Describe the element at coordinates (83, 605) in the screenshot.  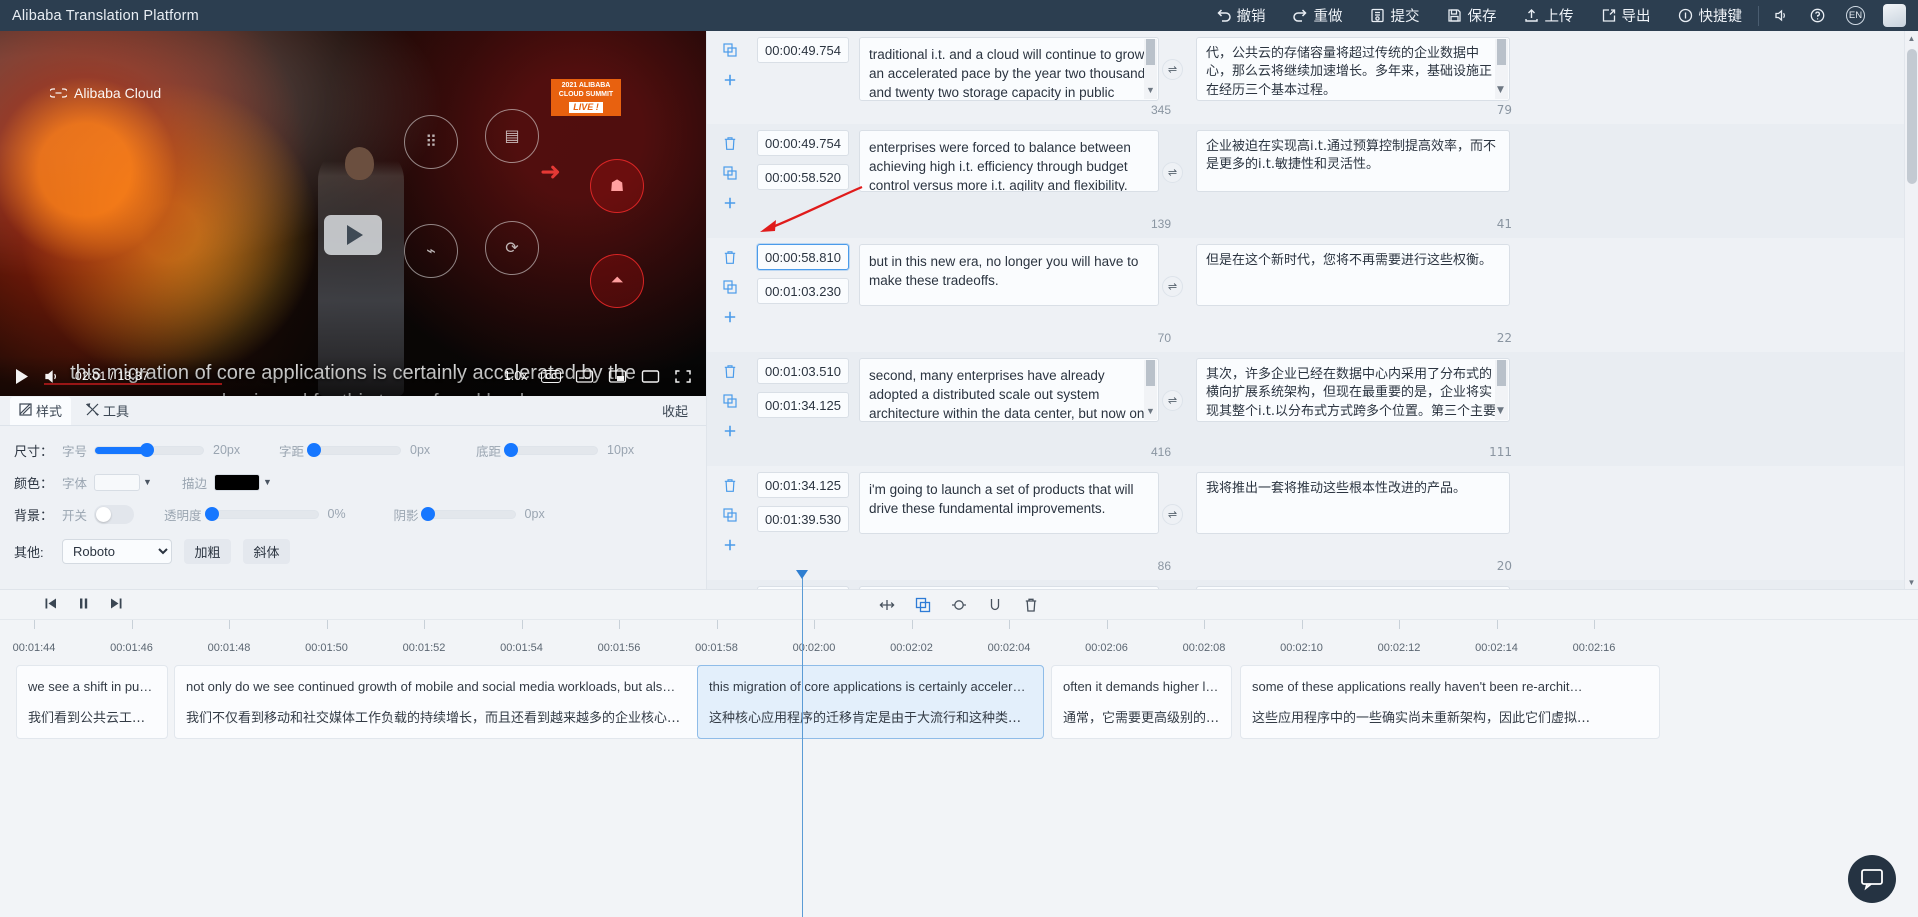
I see `pause-icon` at that location.